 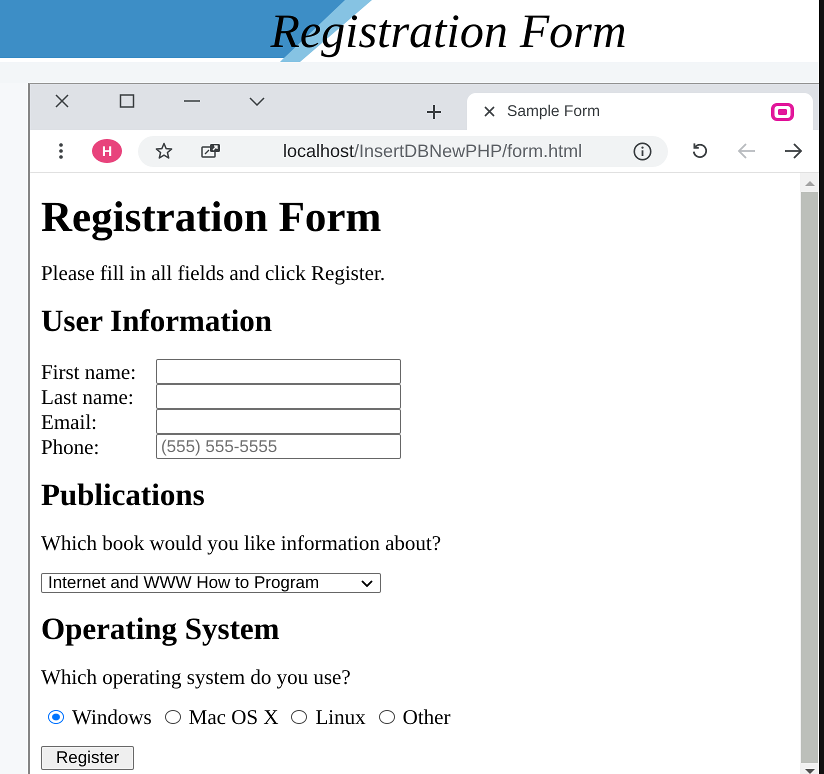 What do you see at coordinates (192, 101) in the screenshot?
I see `minimize-icon` at bounding box center [192, 101].